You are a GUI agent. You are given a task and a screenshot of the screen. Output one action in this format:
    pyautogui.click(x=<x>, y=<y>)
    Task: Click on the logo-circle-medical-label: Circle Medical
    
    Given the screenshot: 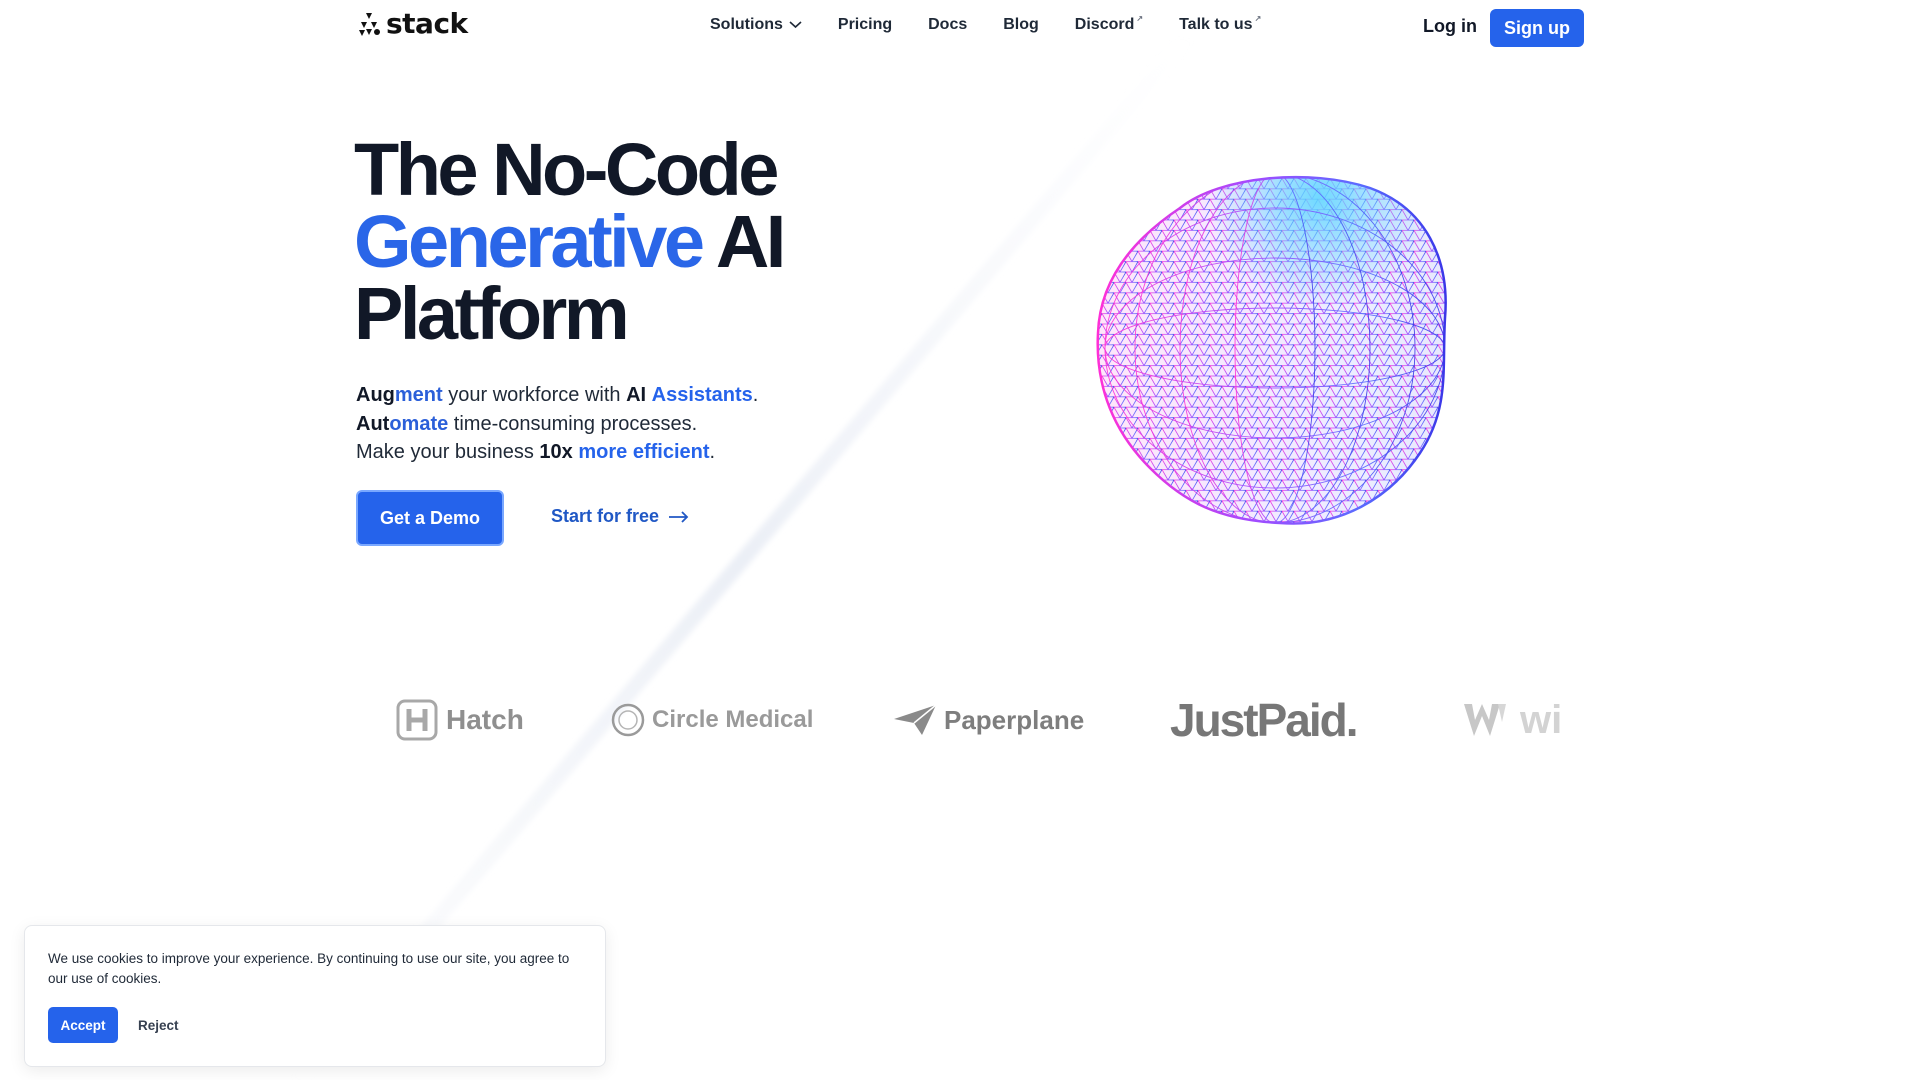 What is the action you would take?
    pyautogui.click(x=733, y=719)
    